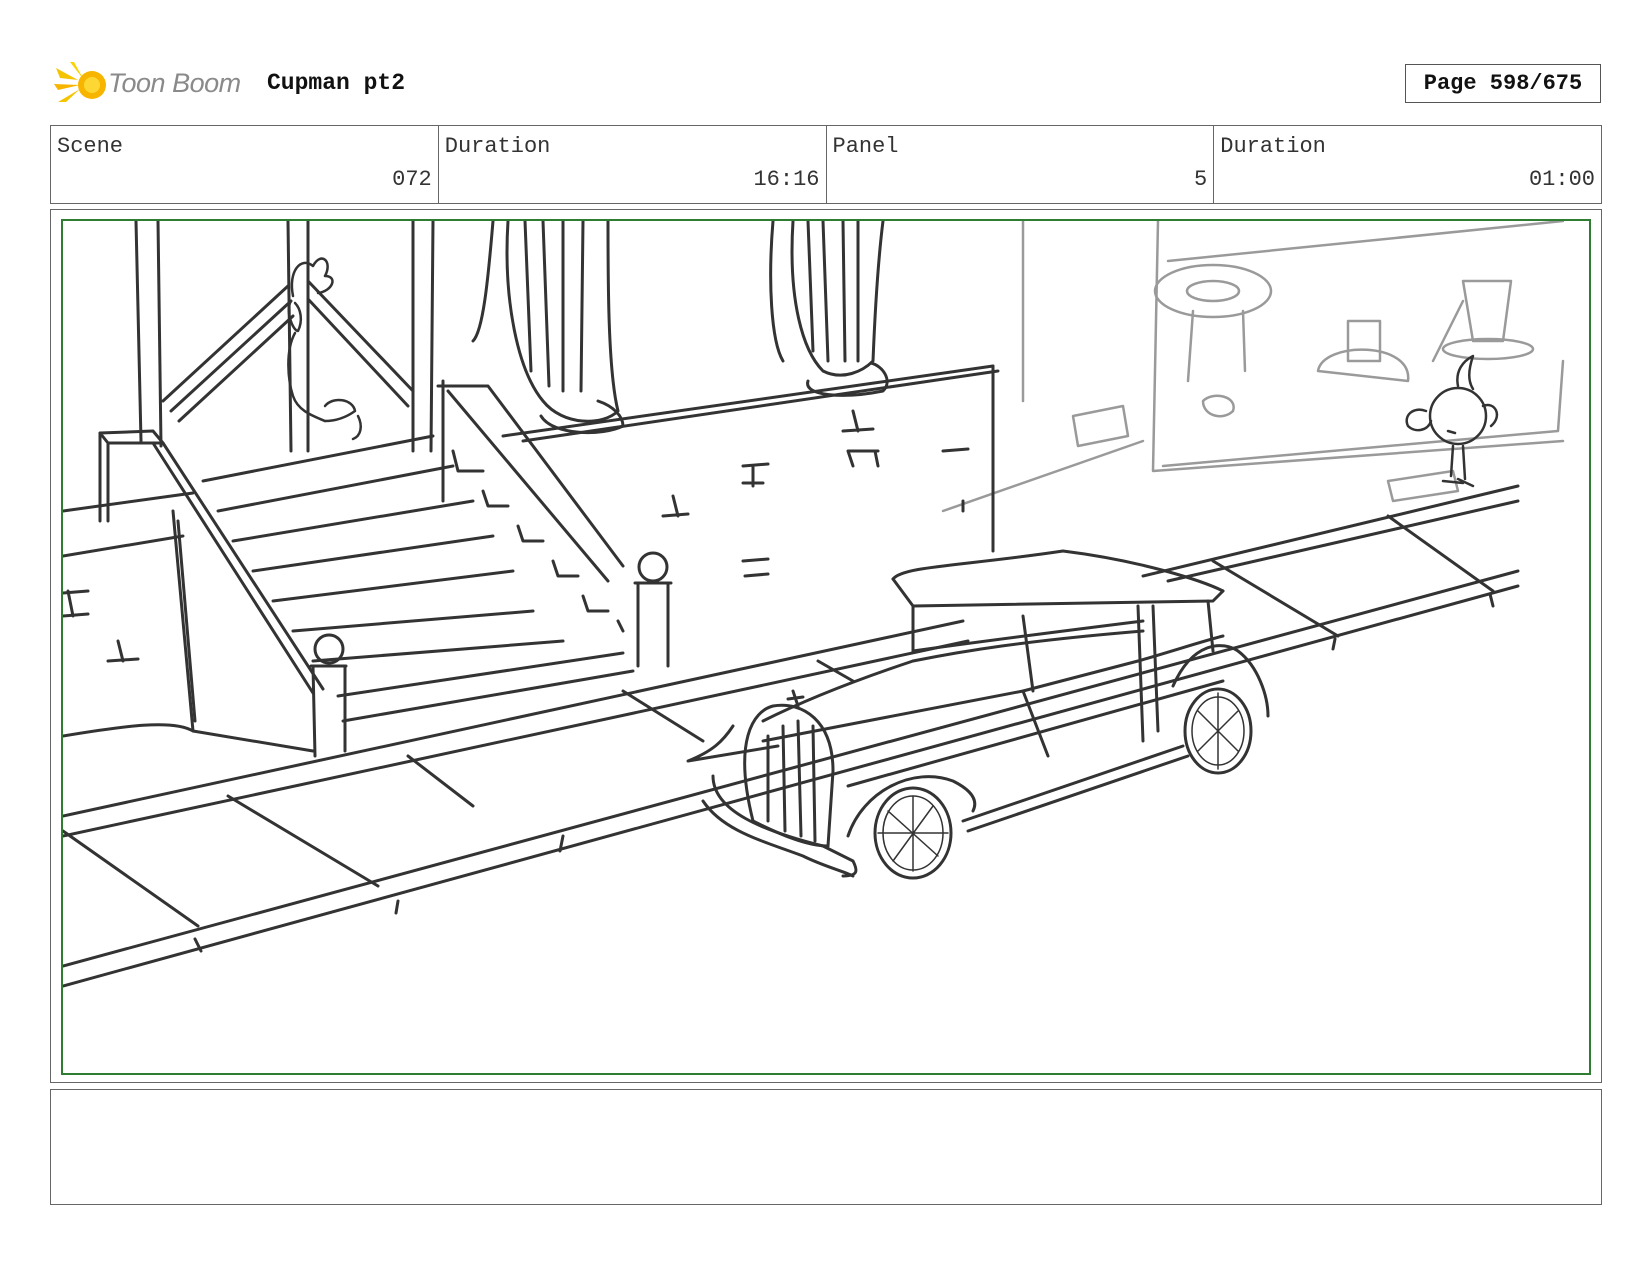  Describe the element at coordinates (1407, 164) in the screenshot. I see `panel-duration-cell: Duration 01:00` at that location.